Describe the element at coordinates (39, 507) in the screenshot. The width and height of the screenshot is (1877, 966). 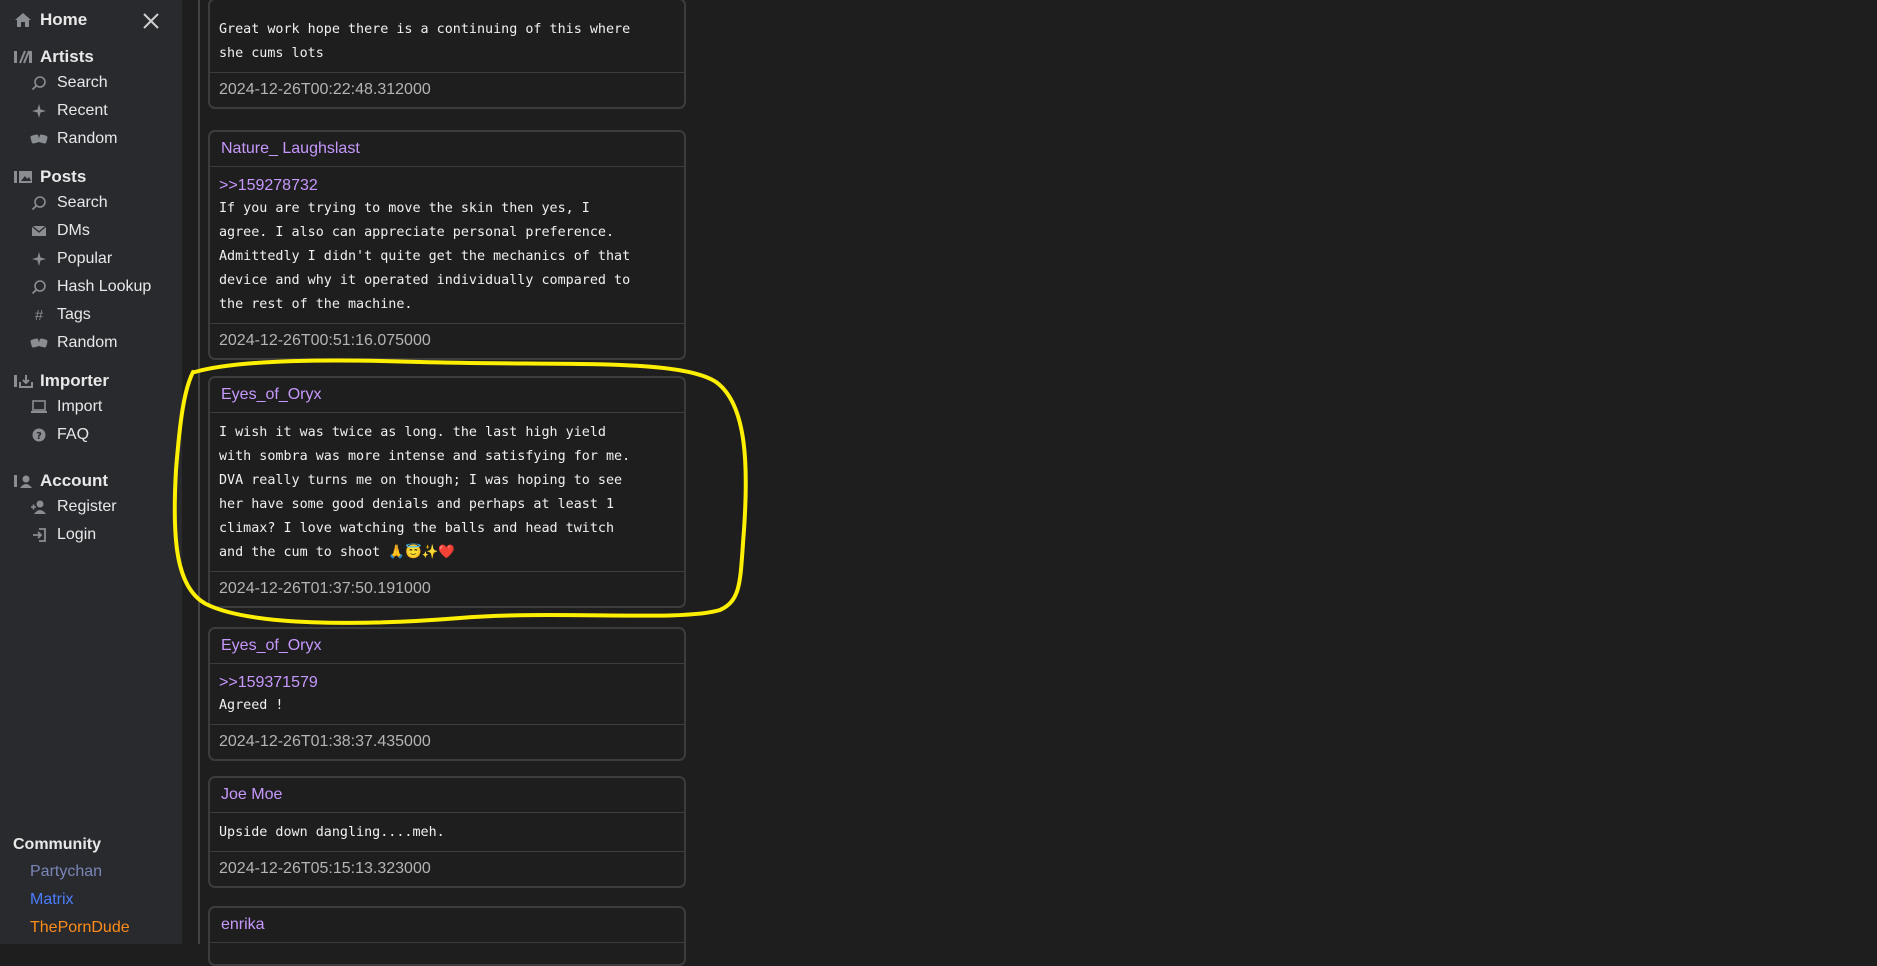
I see `user-plus-icon` at that location.